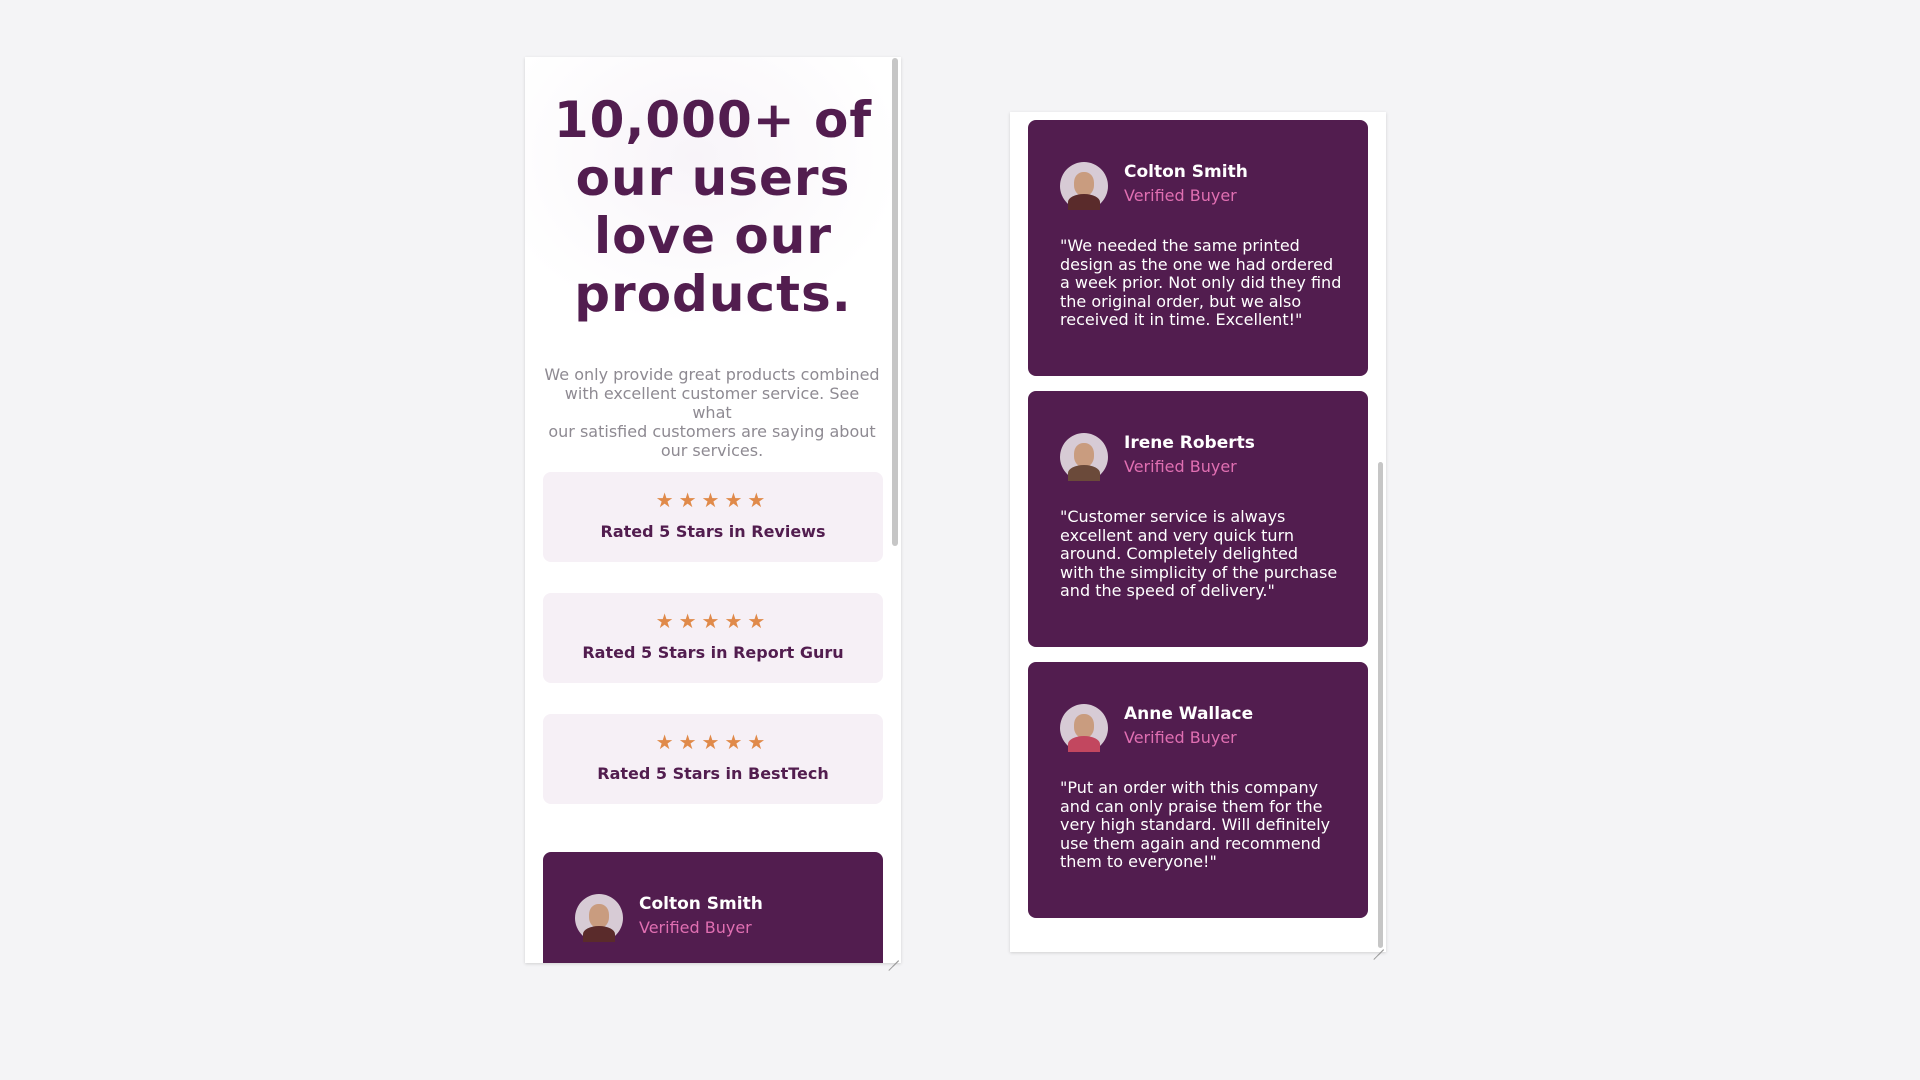 Image resolution: width=1920 pixels, height=1080 pixels. I want to click on left-scrollbar-thumb, so click(895, 302).